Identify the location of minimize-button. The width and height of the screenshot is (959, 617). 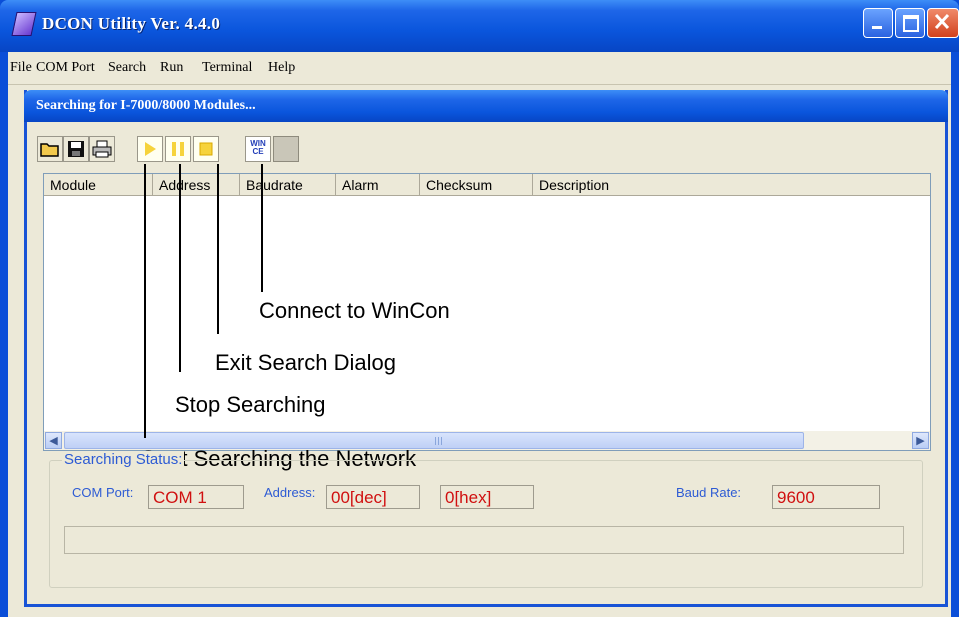
(878, 23).